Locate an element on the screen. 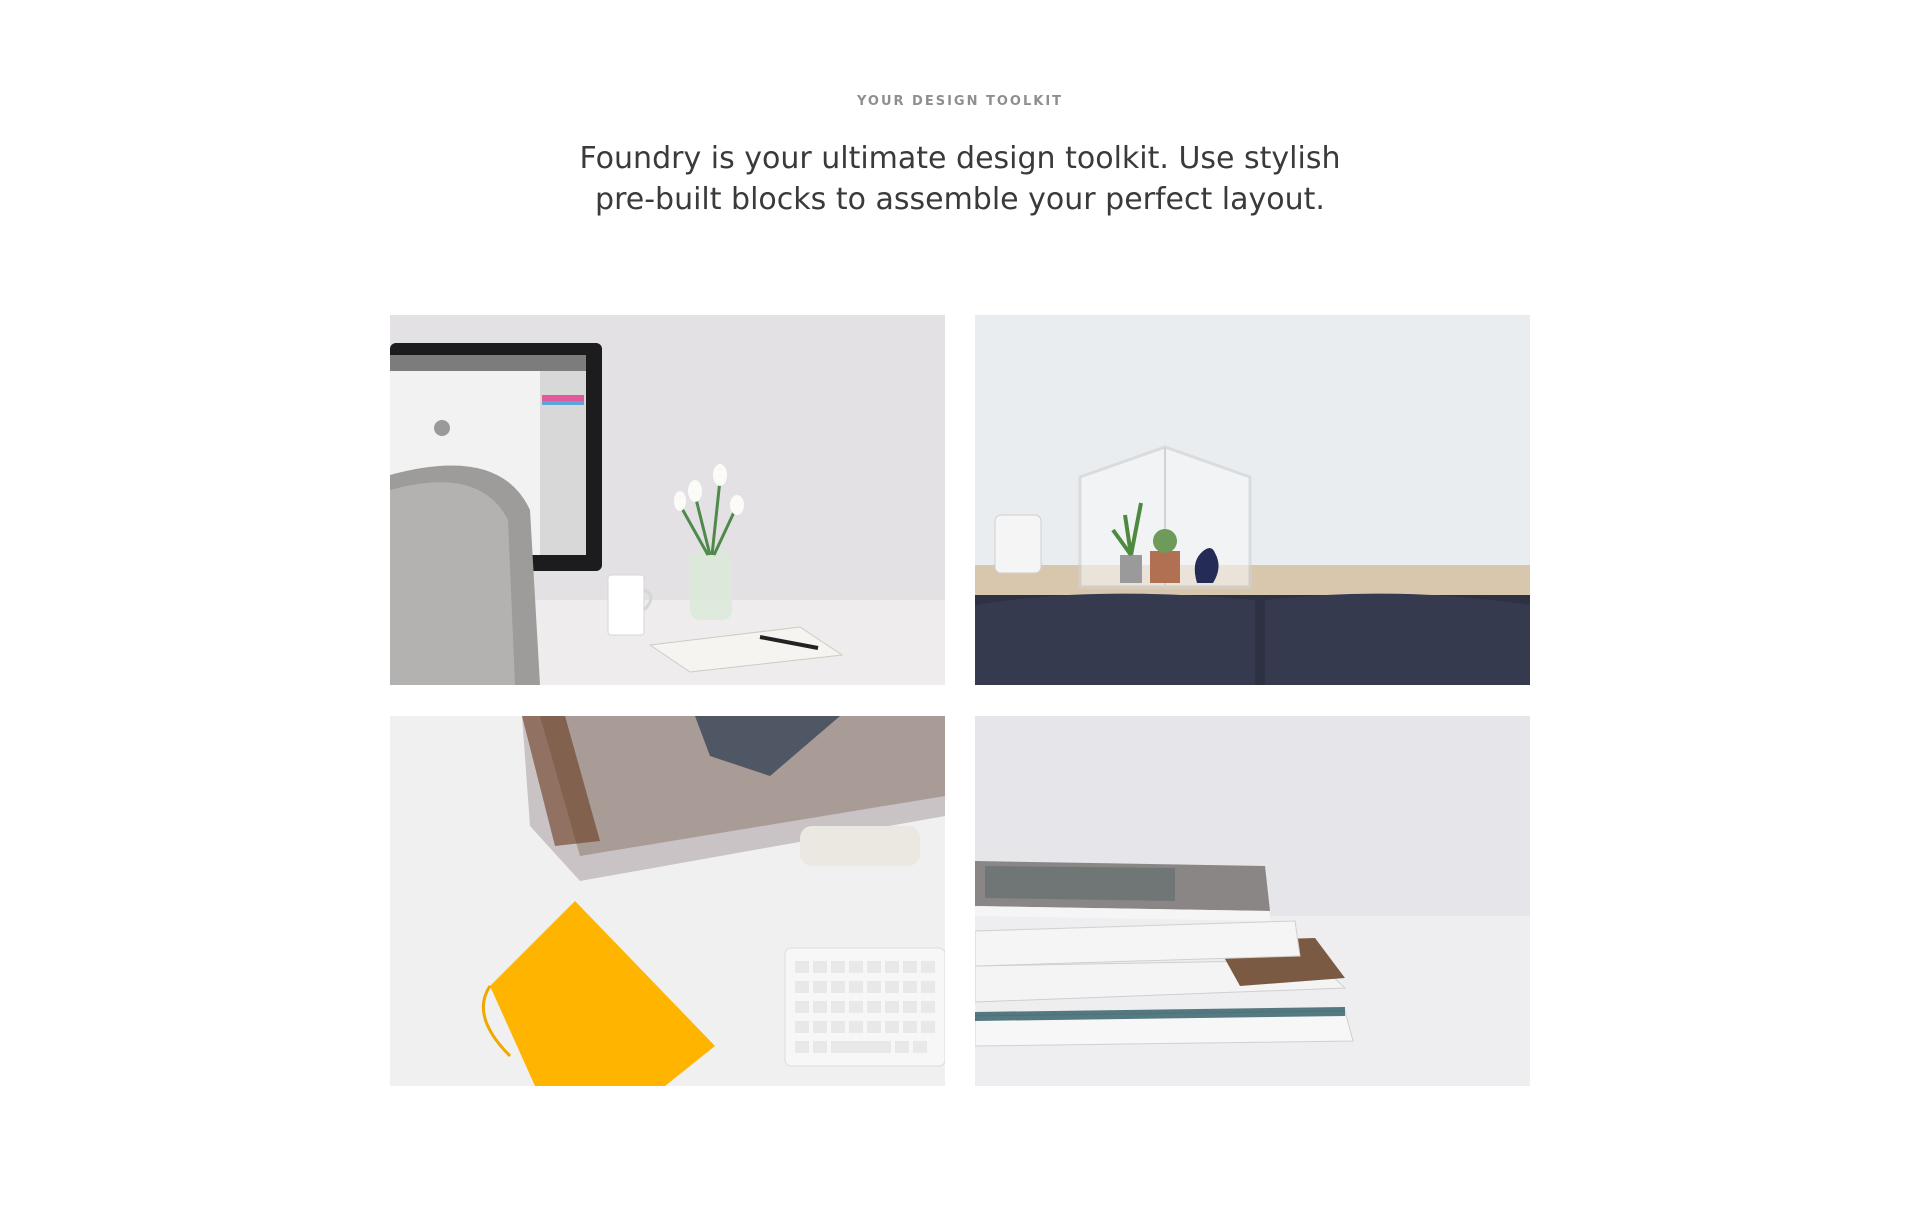  gallery-image-magazines is located at coordinates (1252, 901).